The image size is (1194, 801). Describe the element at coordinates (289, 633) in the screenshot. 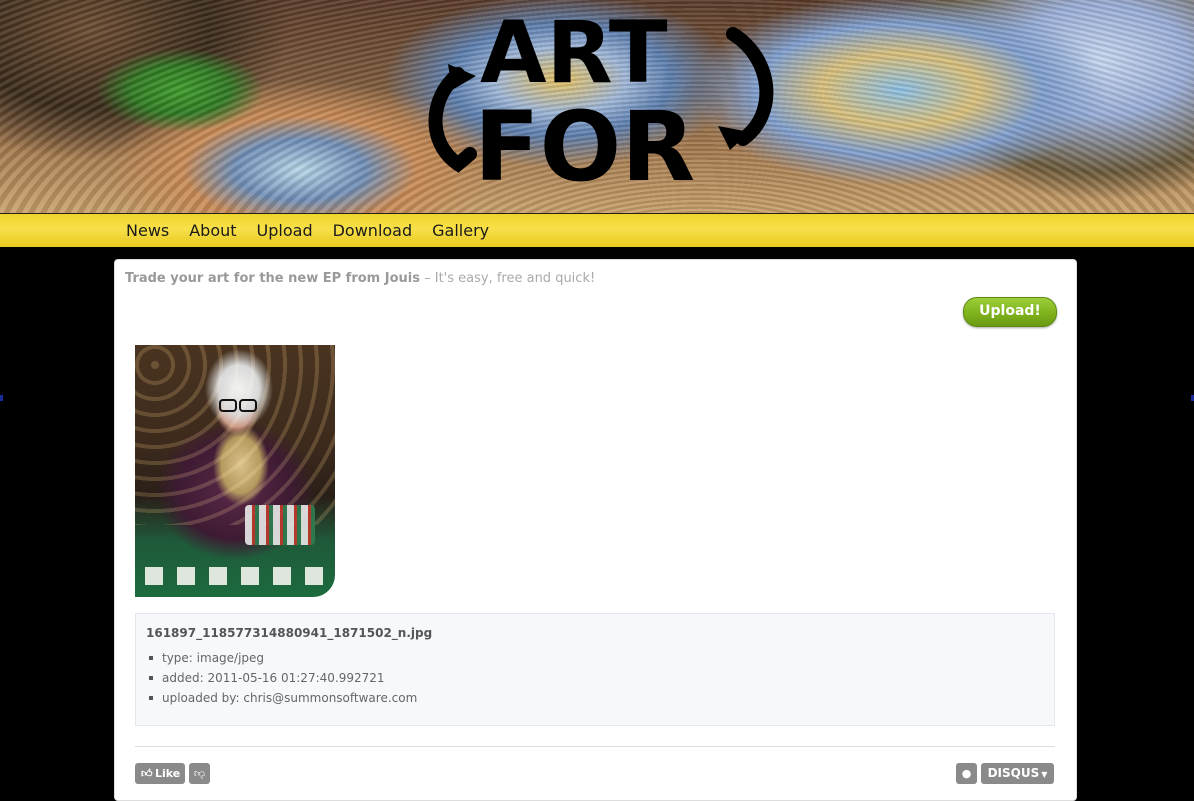

I see `file-name: 161897_118577314880941_1871502_n.jpg` at that location.